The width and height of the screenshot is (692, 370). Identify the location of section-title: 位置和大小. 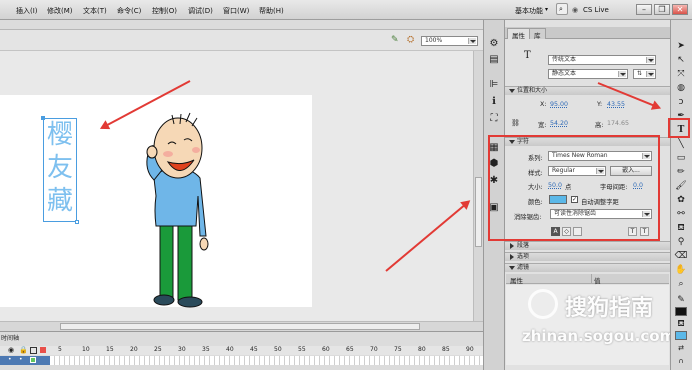
(532, 90).